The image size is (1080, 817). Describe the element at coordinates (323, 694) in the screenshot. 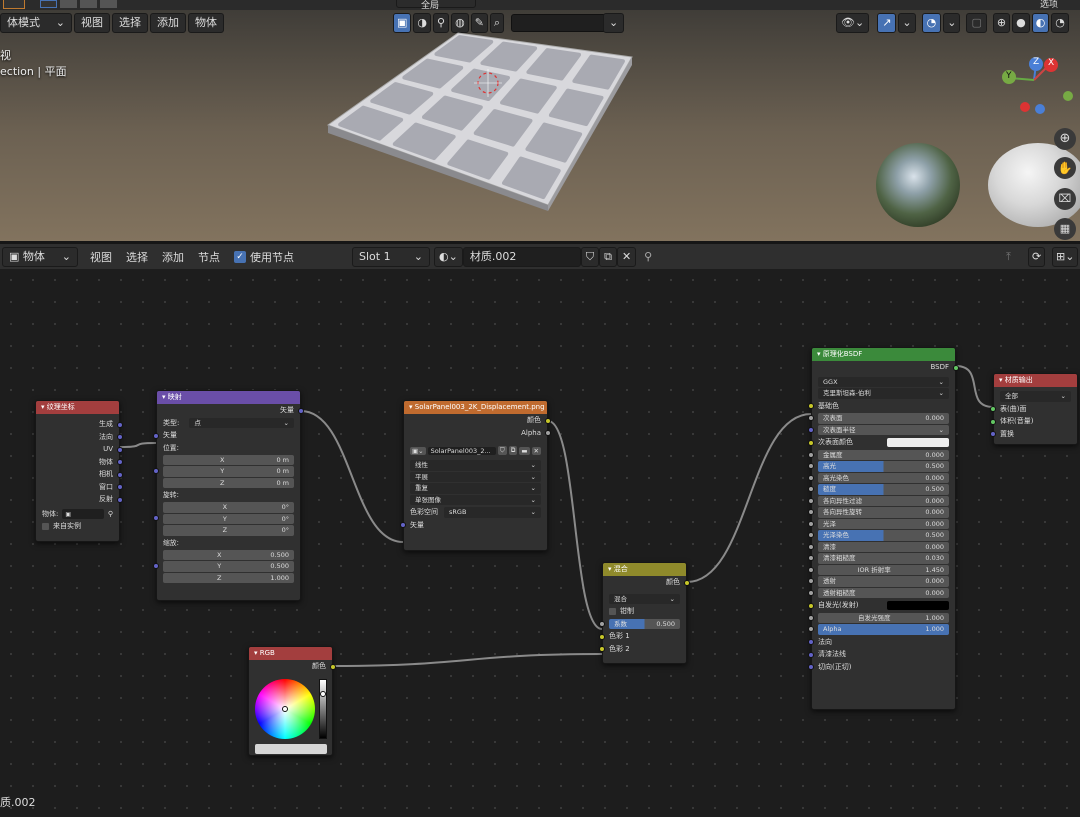

I see `value-slider-handle` at that location.